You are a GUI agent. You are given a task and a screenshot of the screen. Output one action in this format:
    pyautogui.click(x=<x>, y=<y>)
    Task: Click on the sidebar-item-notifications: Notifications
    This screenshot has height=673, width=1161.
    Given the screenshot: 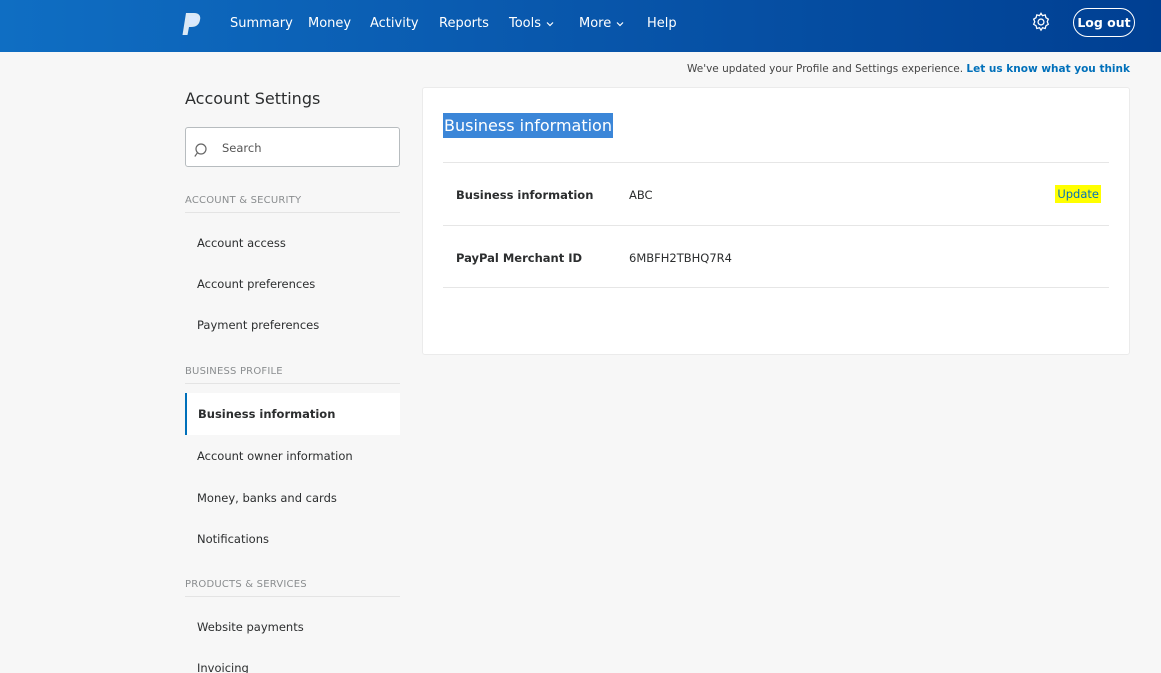 What is the action you would take?
    pyautogui.click(x=233, y=539)
    